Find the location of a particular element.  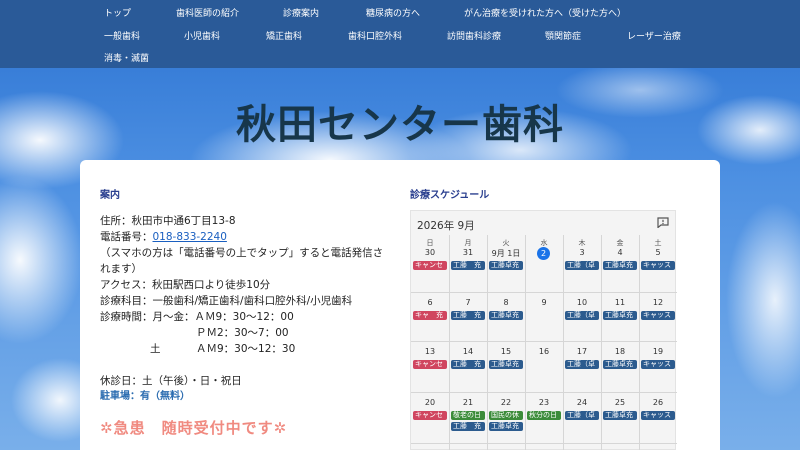

nav-link-diabetes: 糖尿病の方へ is located at coordinates (393, 12).